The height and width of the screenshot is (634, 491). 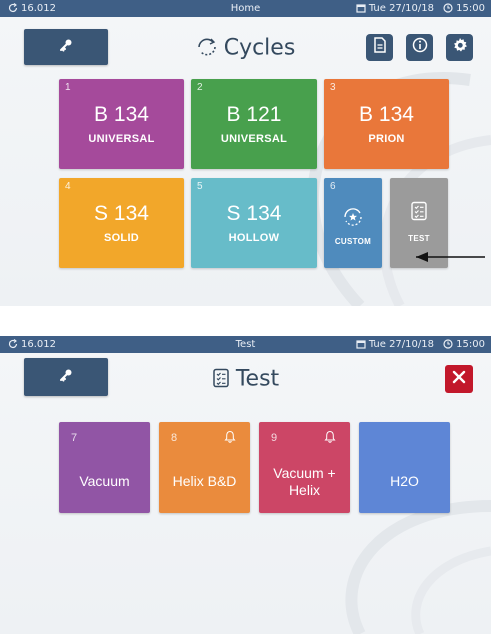 What do you see at coordinates (204, 481) in the screenshot?
I see `test-label: Helix B&D` at bounding box center [204, 481].